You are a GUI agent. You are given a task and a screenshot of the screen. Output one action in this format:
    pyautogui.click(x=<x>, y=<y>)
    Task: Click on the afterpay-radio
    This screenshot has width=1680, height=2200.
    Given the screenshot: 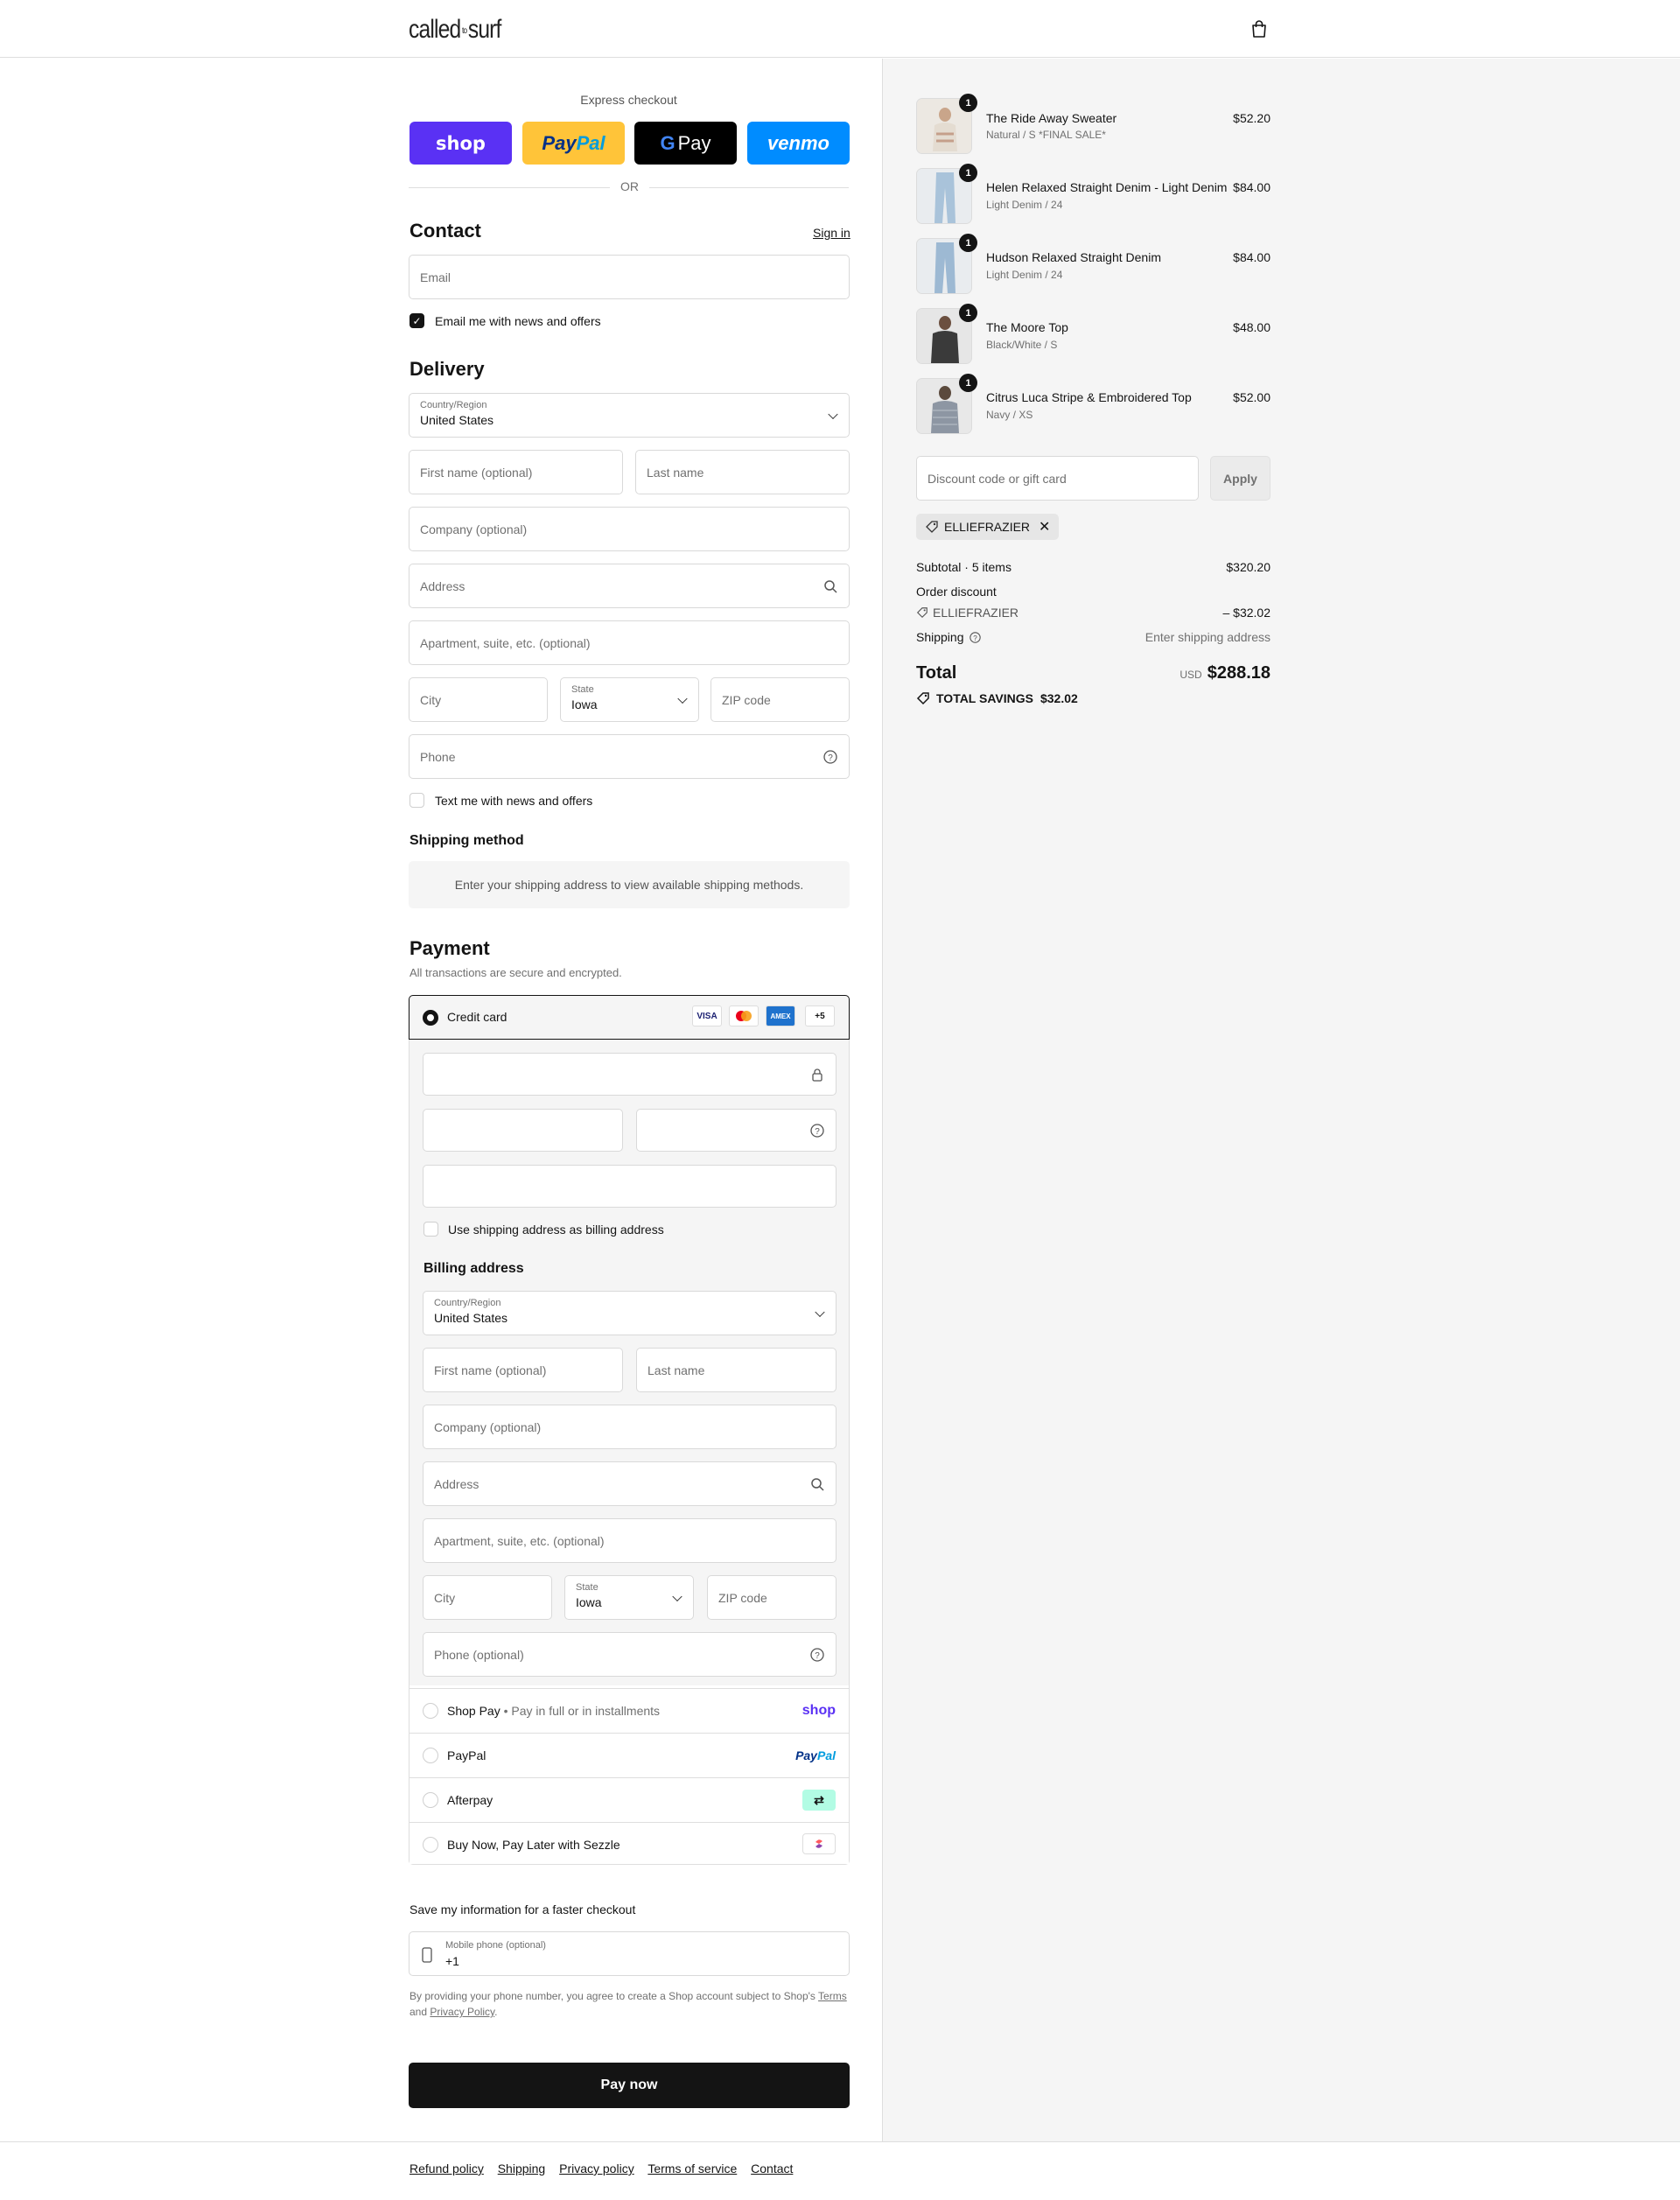 What is the action you would take?
    pyautogui.click(x=430, y=1800)
    